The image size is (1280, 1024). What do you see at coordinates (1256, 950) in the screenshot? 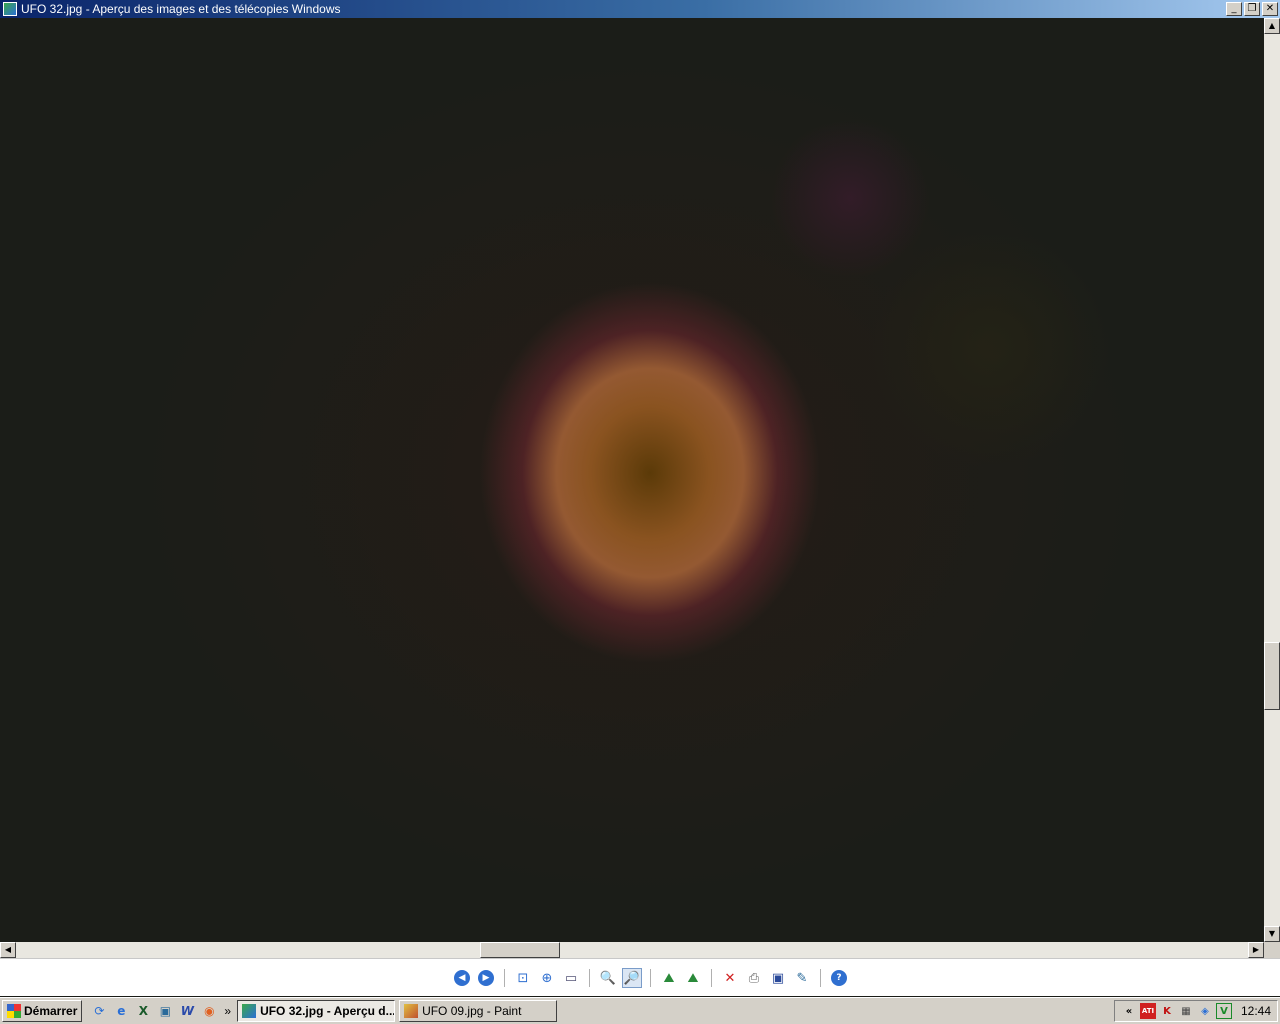
I see `scroll-right-button: ▶` at bounding box center [1256, 950].